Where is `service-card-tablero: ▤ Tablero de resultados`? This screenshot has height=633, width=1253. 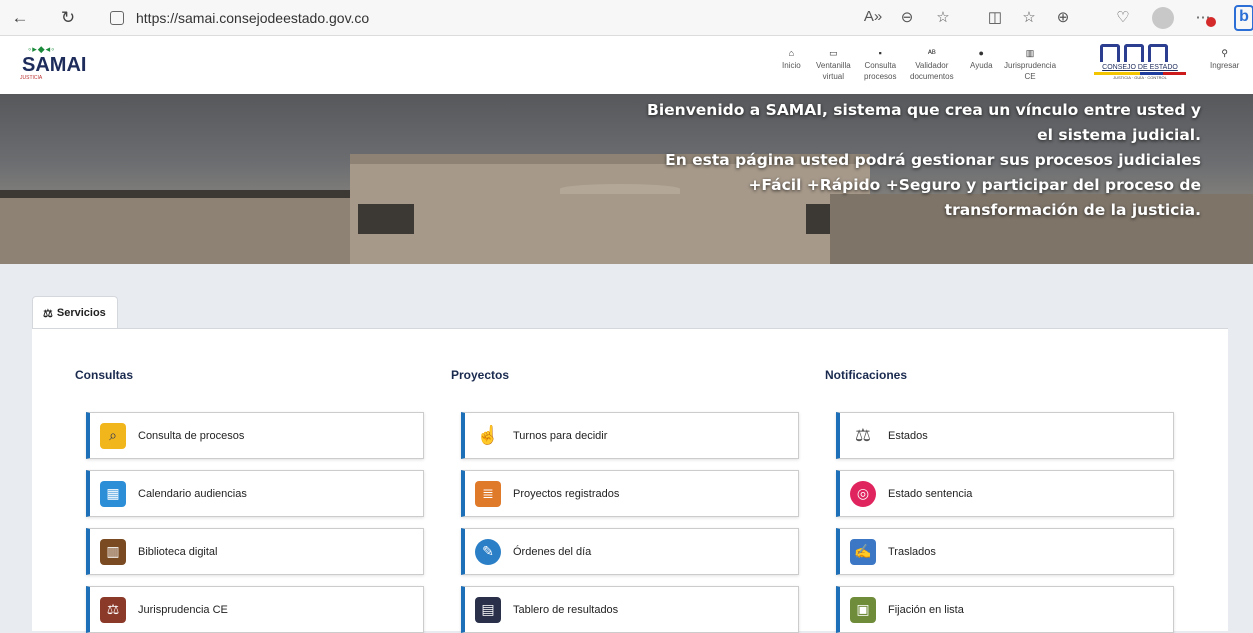
service-card-tablero: ▤ Tablero de resultados is located at coordinates (630, 609).